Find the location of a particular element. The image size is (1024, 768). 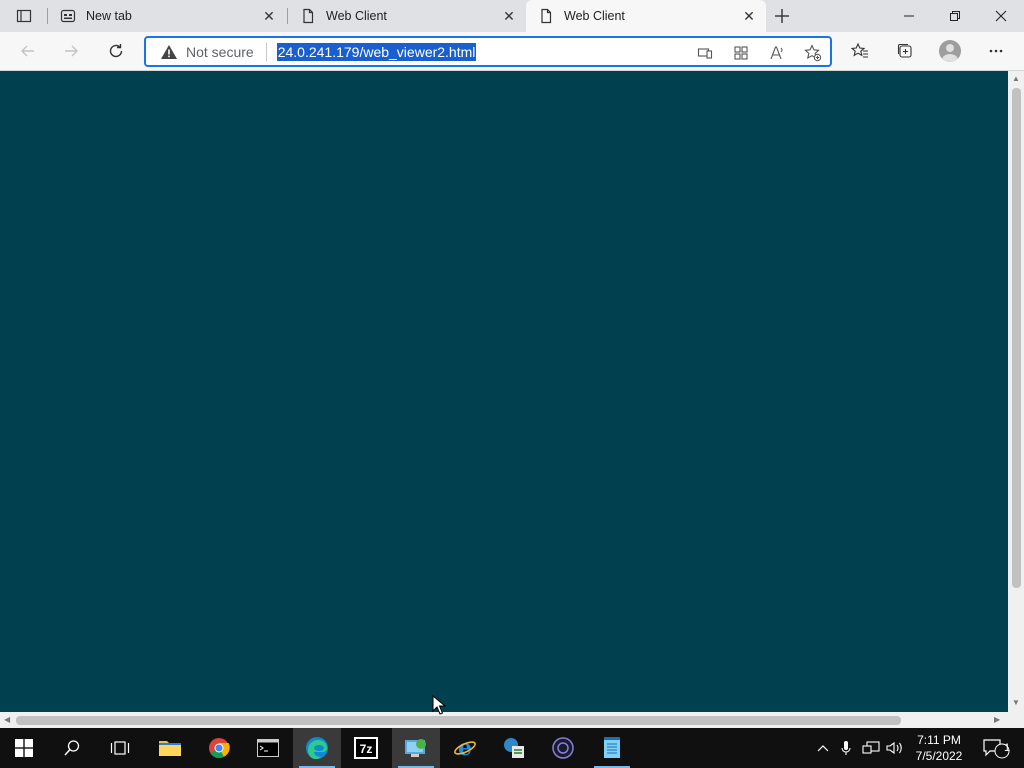

forward-button is located at coordinates (71, 51).